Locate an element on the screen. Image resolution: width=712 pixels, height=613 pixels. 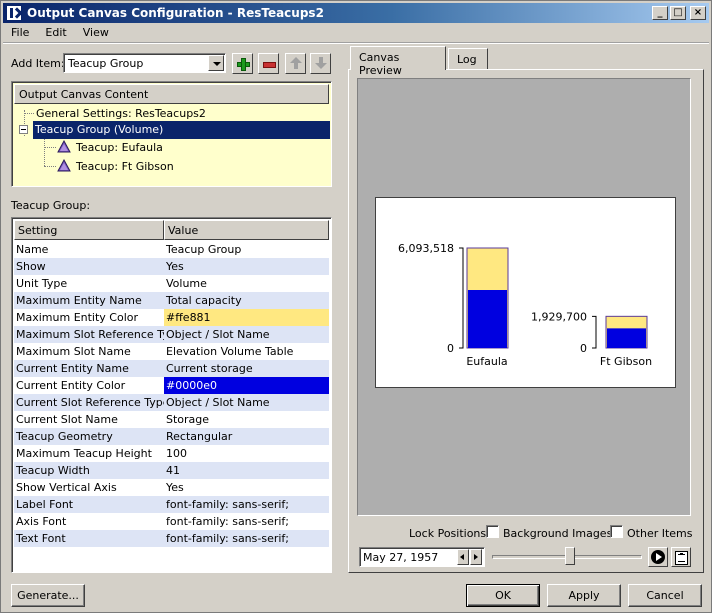
play-icon is located at coordinates (658, 557).